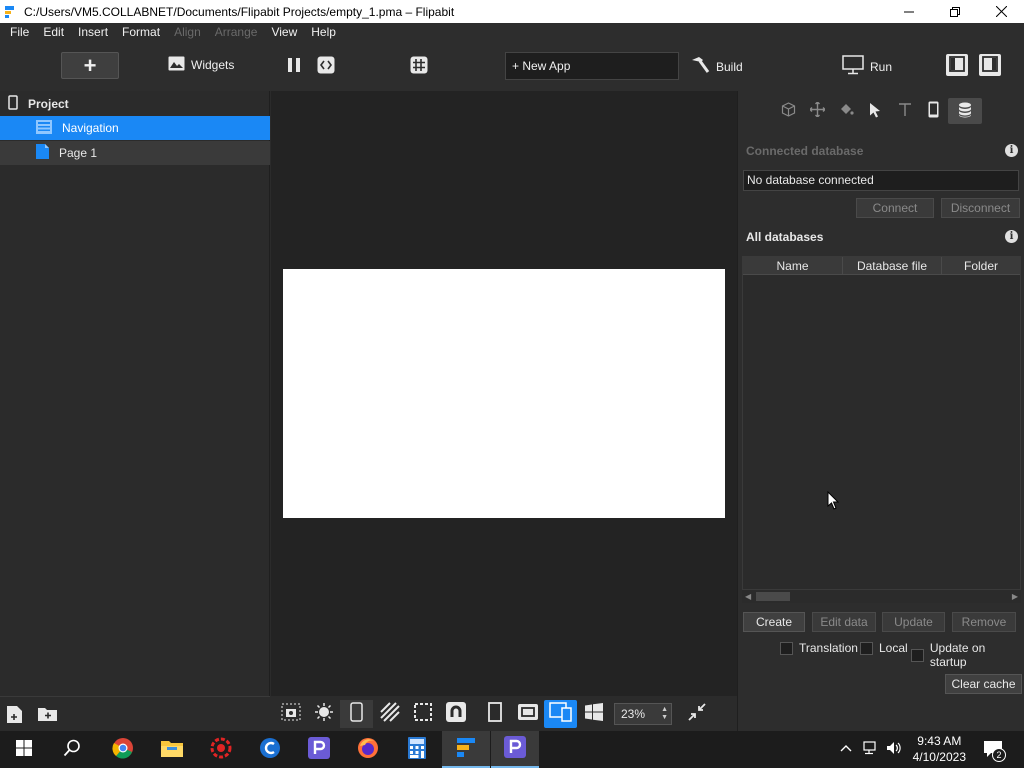 This screenshot has width=1024, height=768. I want to click on folder-icon, so click(172, 749).